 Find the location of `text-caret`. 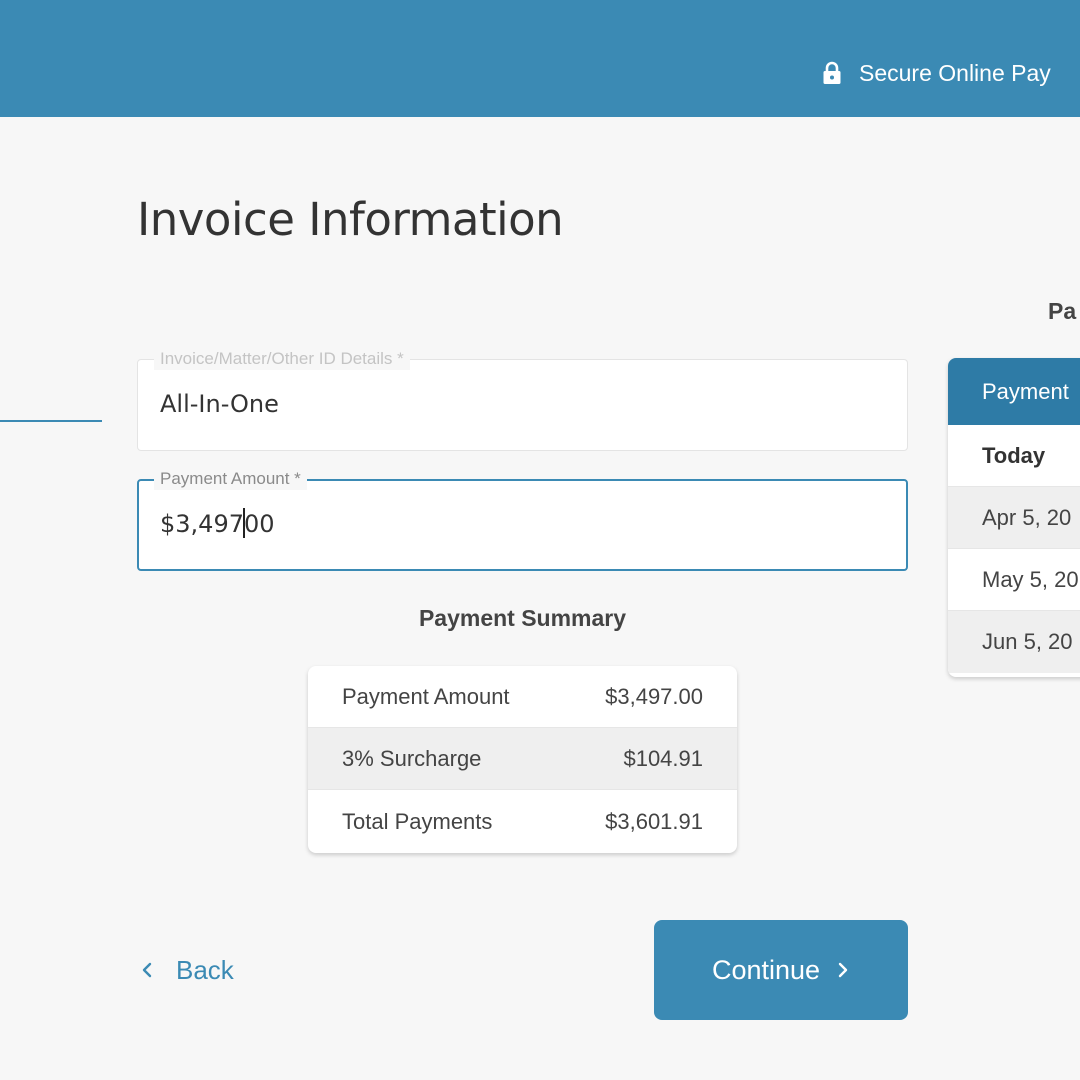

text-caret is located at coordinates (243, 523).